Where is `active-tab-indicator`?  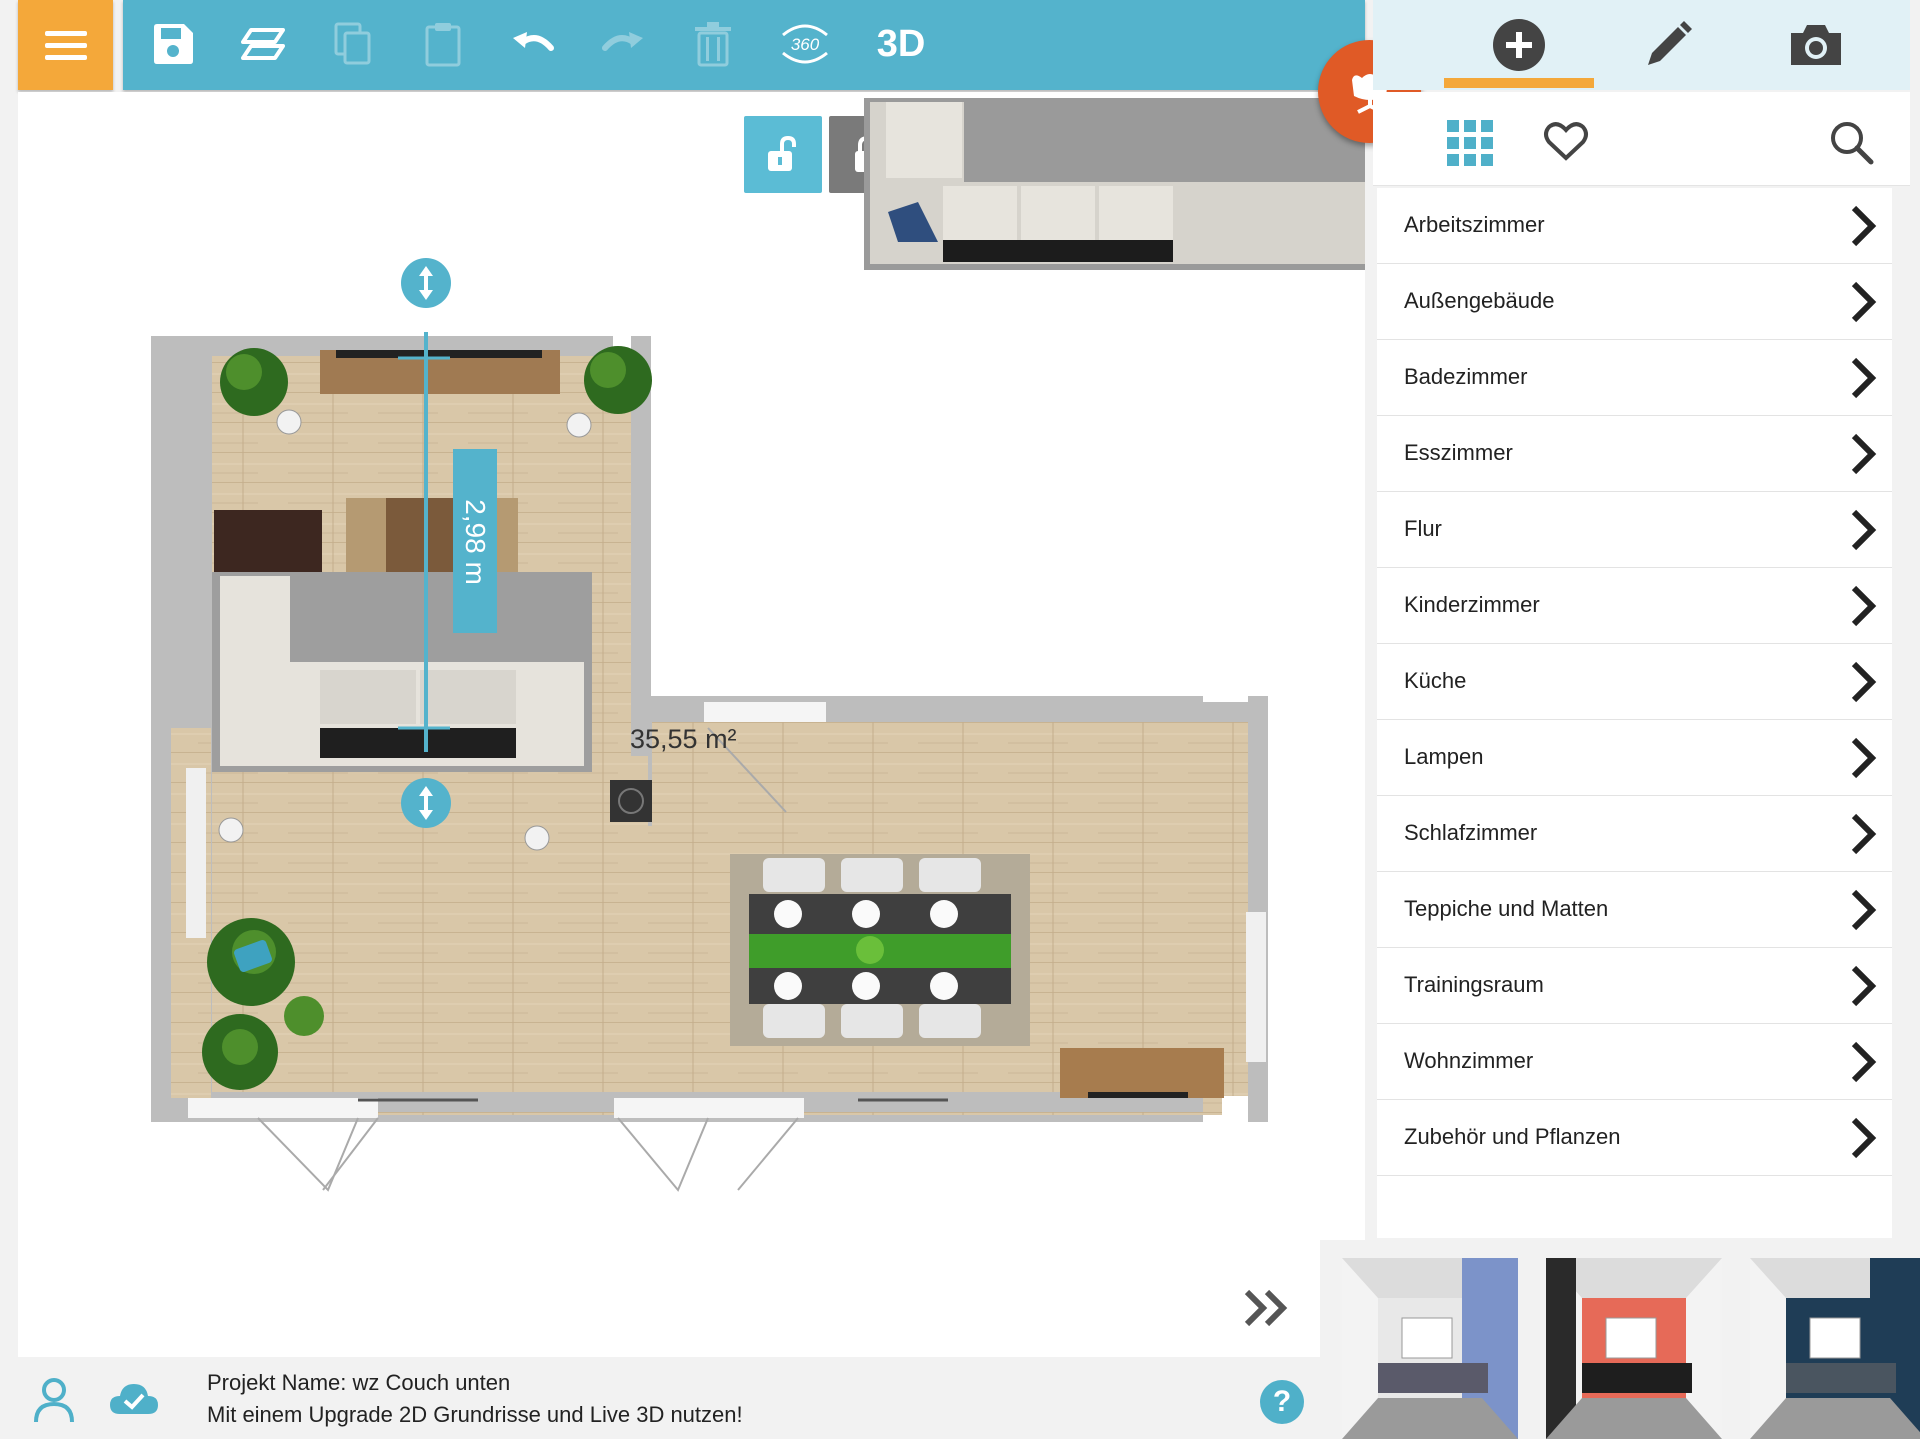 active-tab-indicator is located at coordinates (1519, 83).